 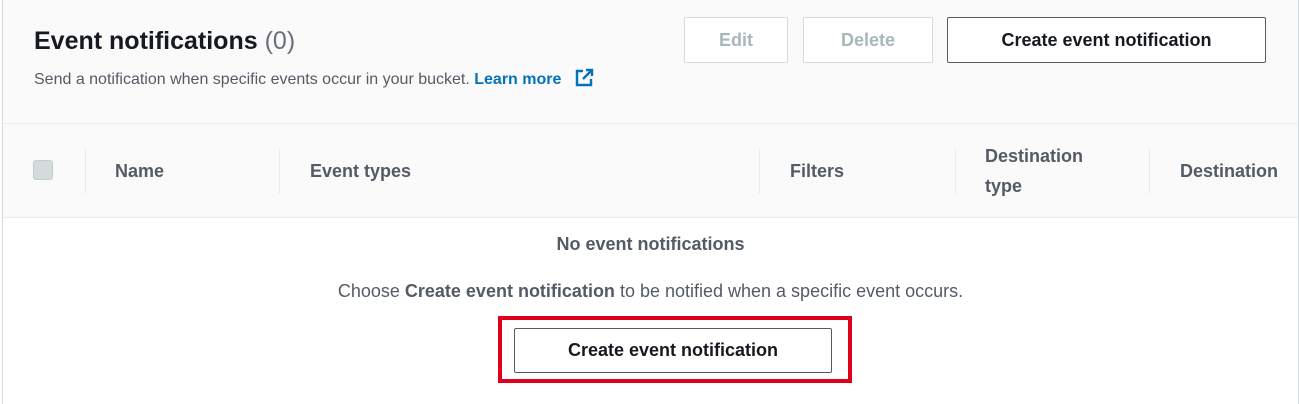 I want to click on empty-state-title: No event notifications, so click(x=650, y=244).